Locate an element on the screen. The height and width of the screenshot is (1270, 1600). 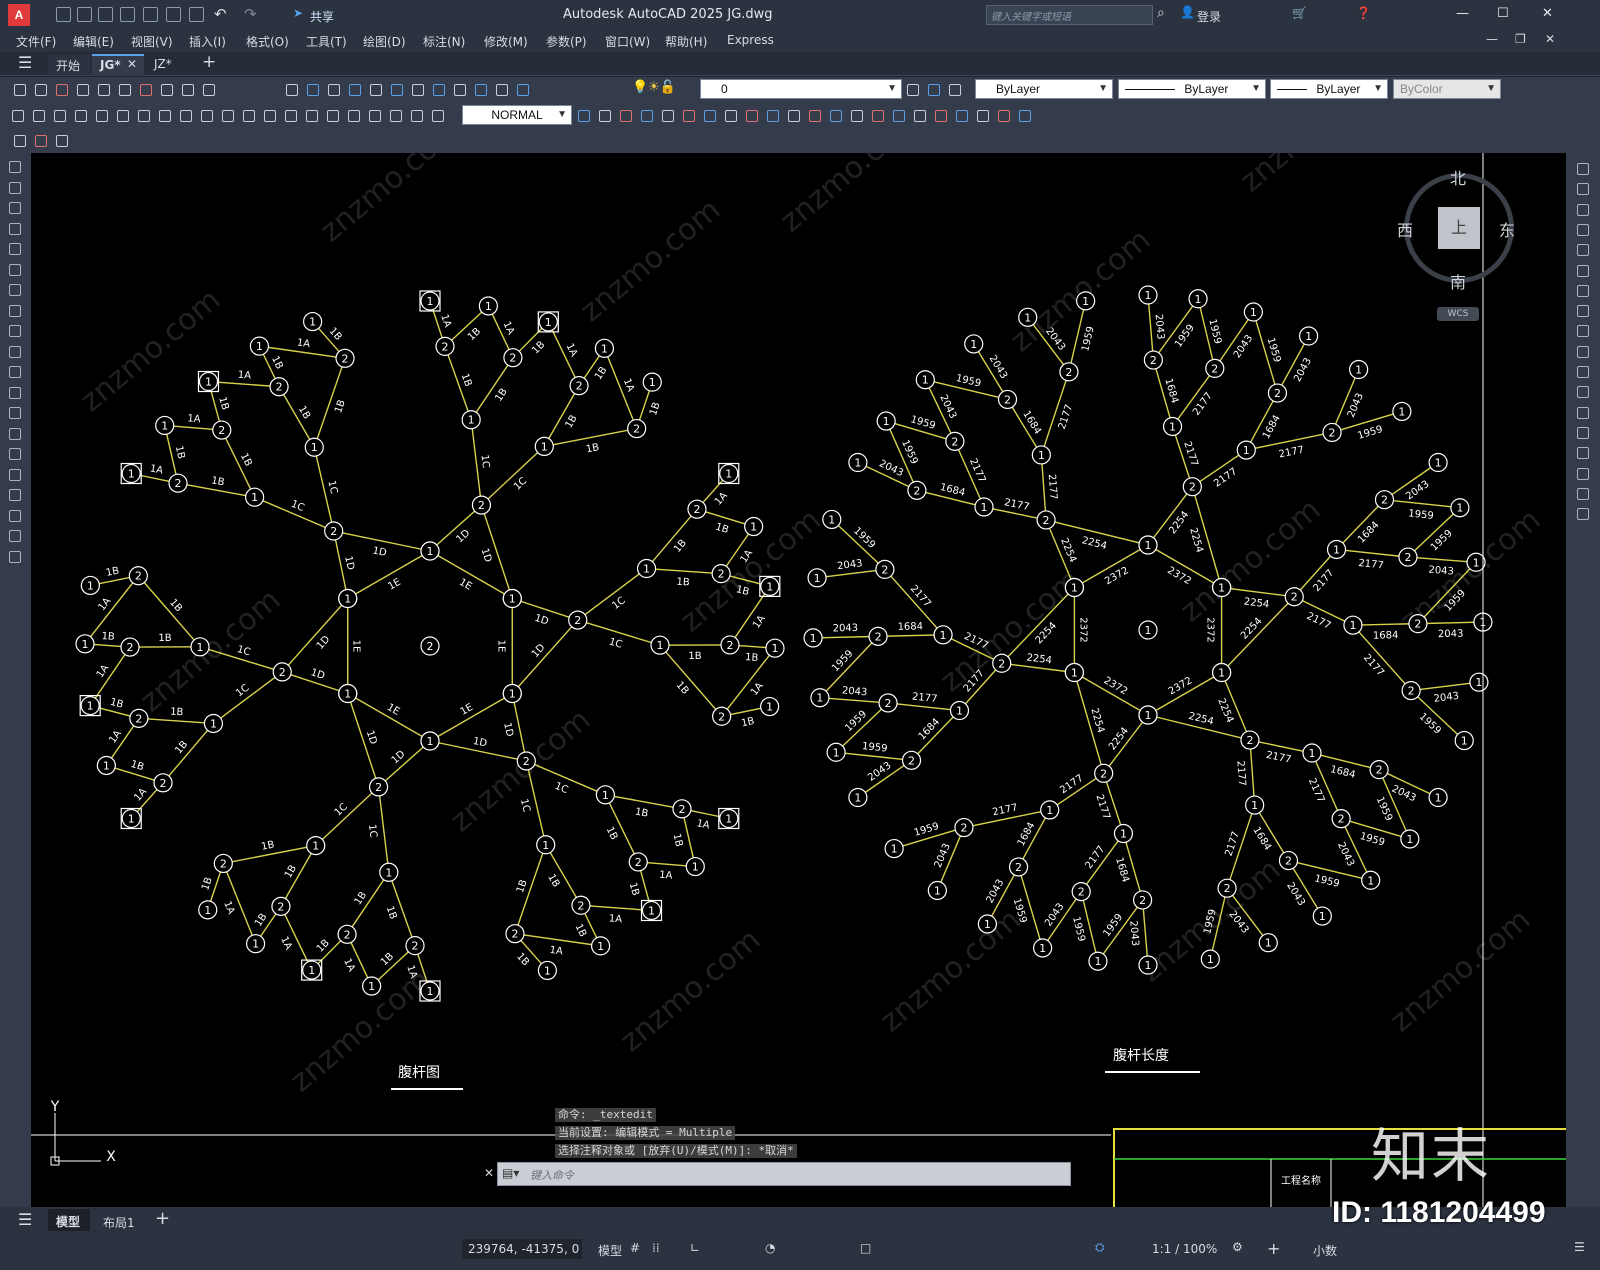
units-value: 小数 is located at coordinates (1325, 1250).